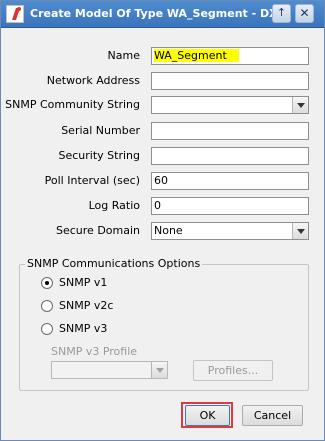 The height and width of the screenshot is (441, 325). What do you see at coordinates (94, 351) in the screenshot?
I see `snmp-v3-profile-label: SNMP v3 Profile` at bounding box center [94, 351].